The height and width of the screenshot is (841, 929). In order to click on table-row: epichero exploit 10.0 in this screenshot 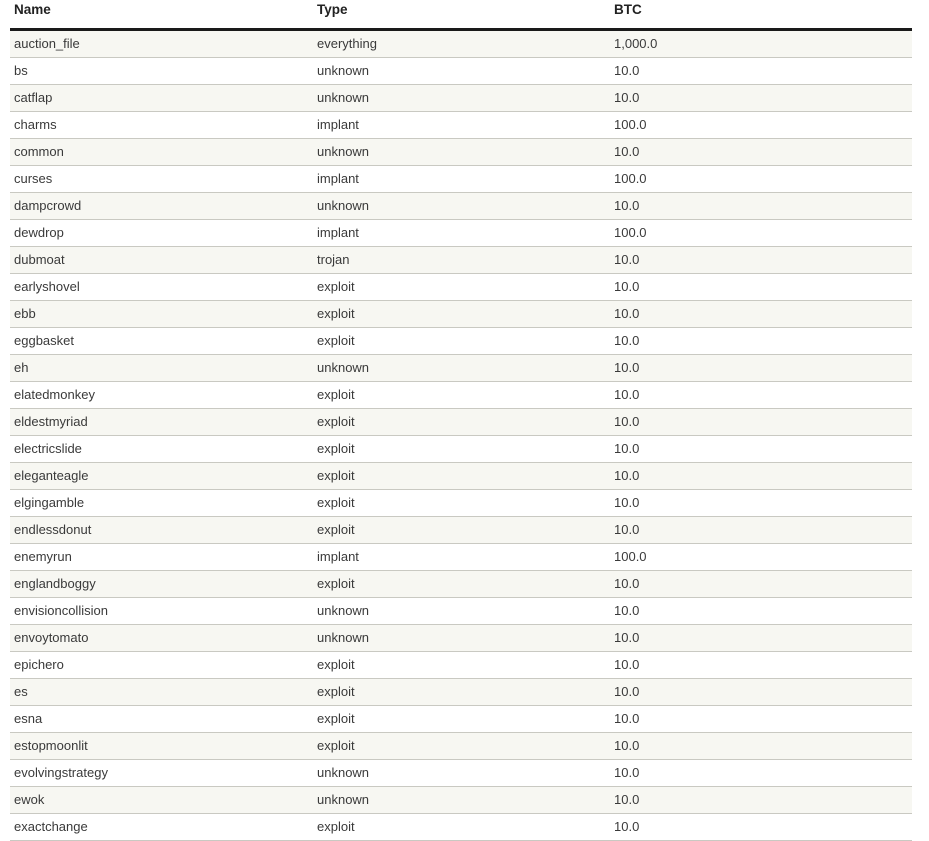, I will do `click(461, 665)`.